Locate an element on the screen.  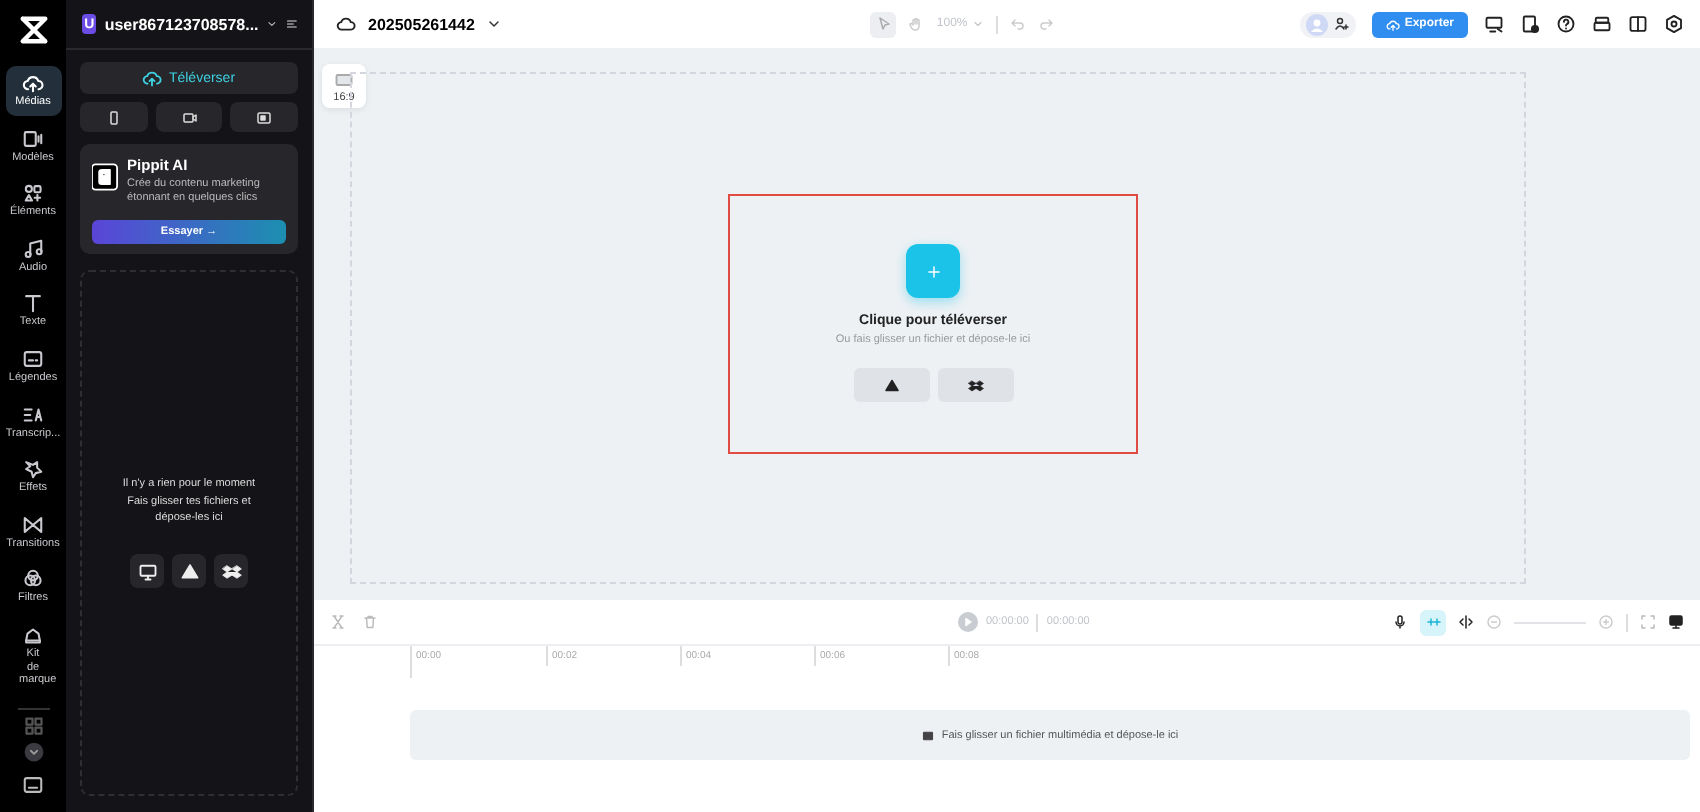
phone-icon is located at coordinates (113, 117).